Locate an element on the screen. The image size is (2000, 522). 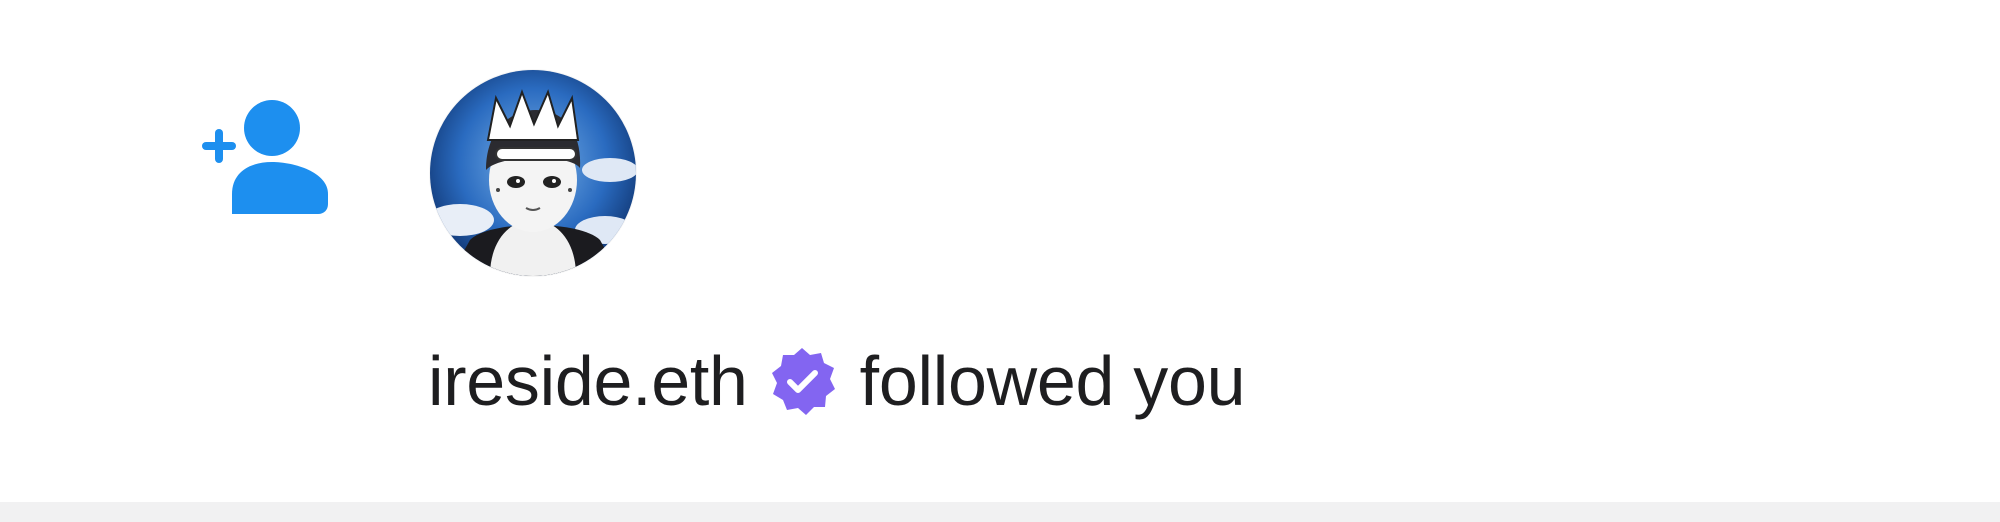
notification-text: ireside.eth followed you is located at coordinates (837, 381).